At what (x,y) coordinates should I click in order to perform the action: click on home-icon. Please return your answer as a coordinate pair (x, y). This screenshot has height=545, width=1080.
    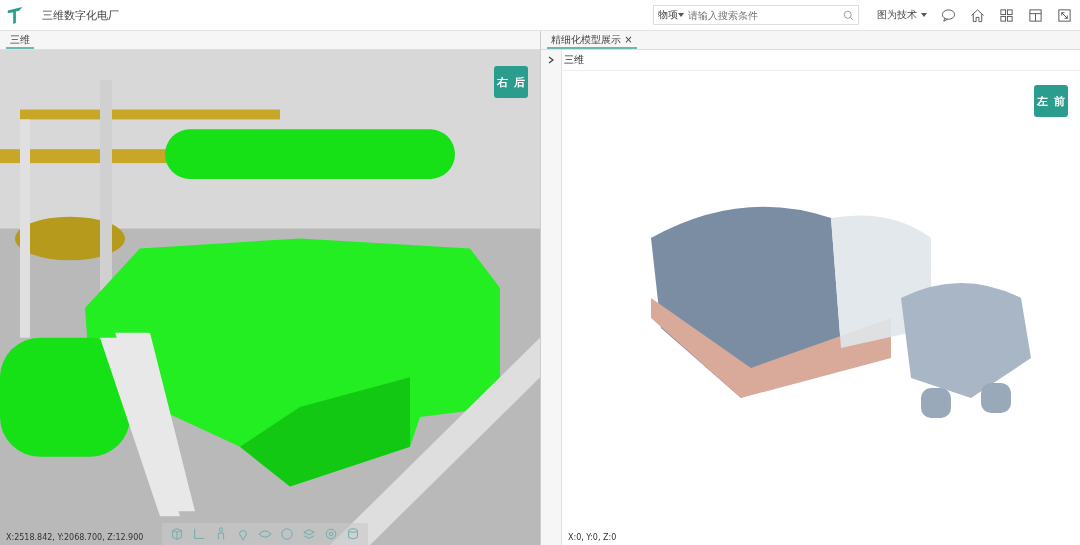
    Looking at the image, I should click on (977, 15).